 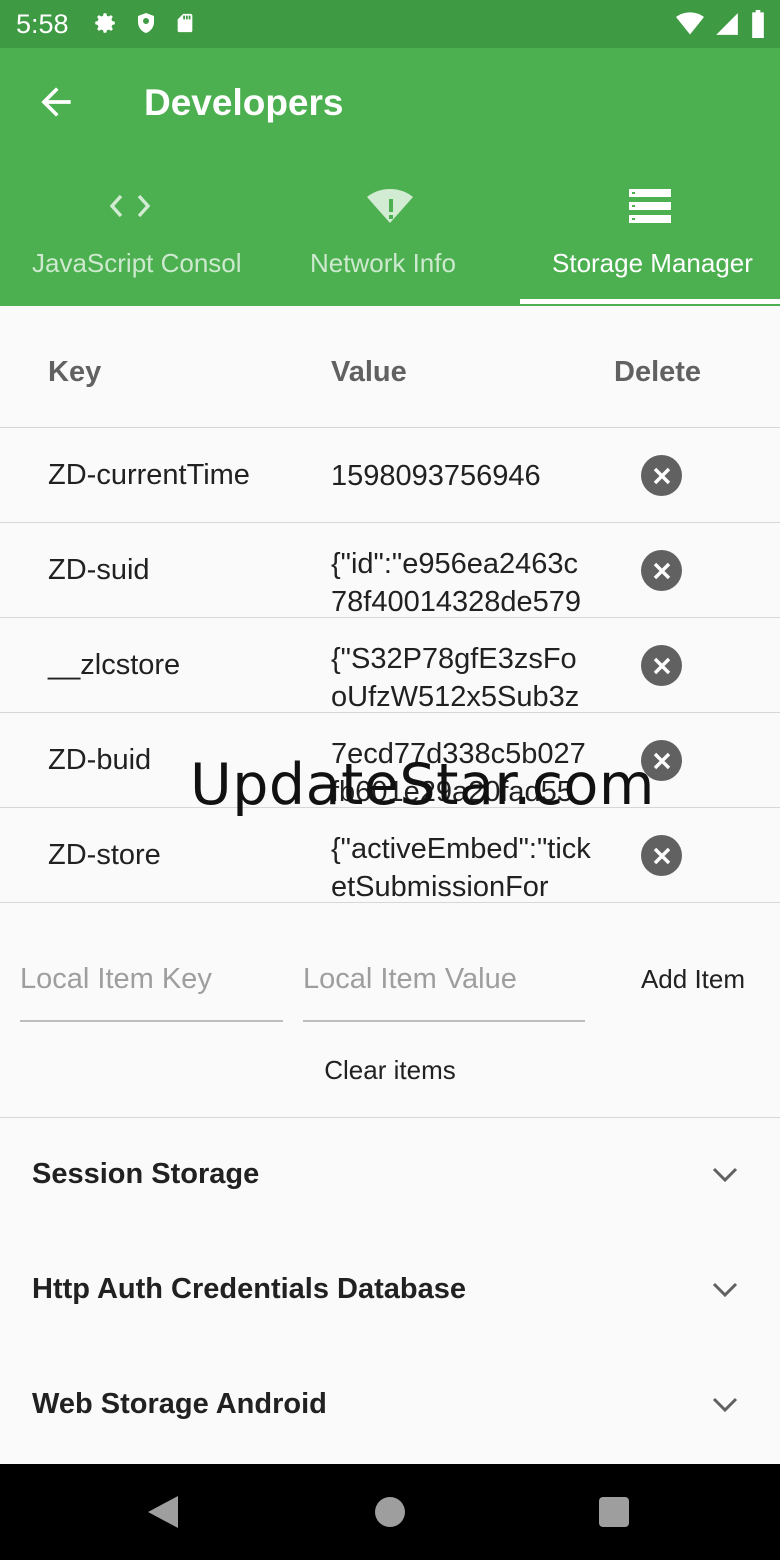 What do you see at coordinates (390, 1070) in the screenshot?
I see `clear-items-button: Clear items` at bounding box center [390, 1070].